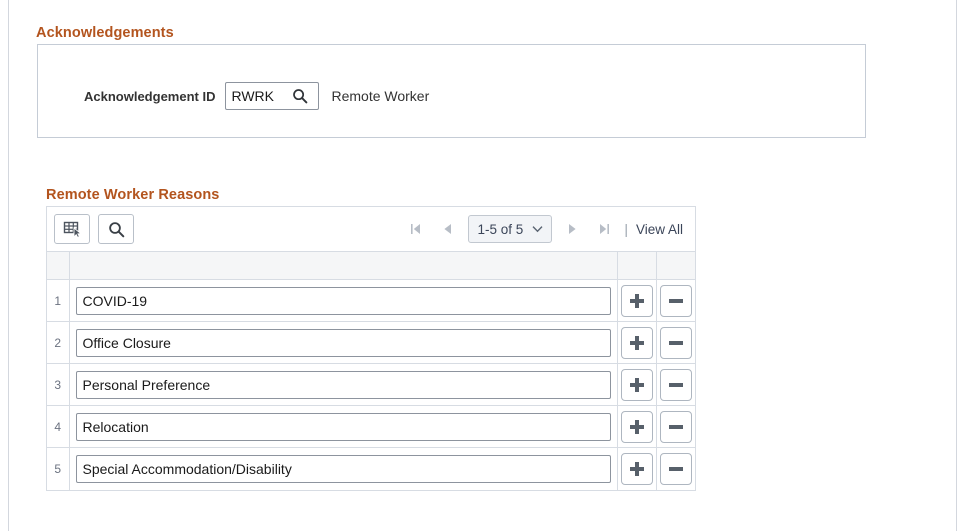 Image resolution: width=973 pixels, height=531 pixels. I want to click on personalize-grid-button, so click(72, 229).